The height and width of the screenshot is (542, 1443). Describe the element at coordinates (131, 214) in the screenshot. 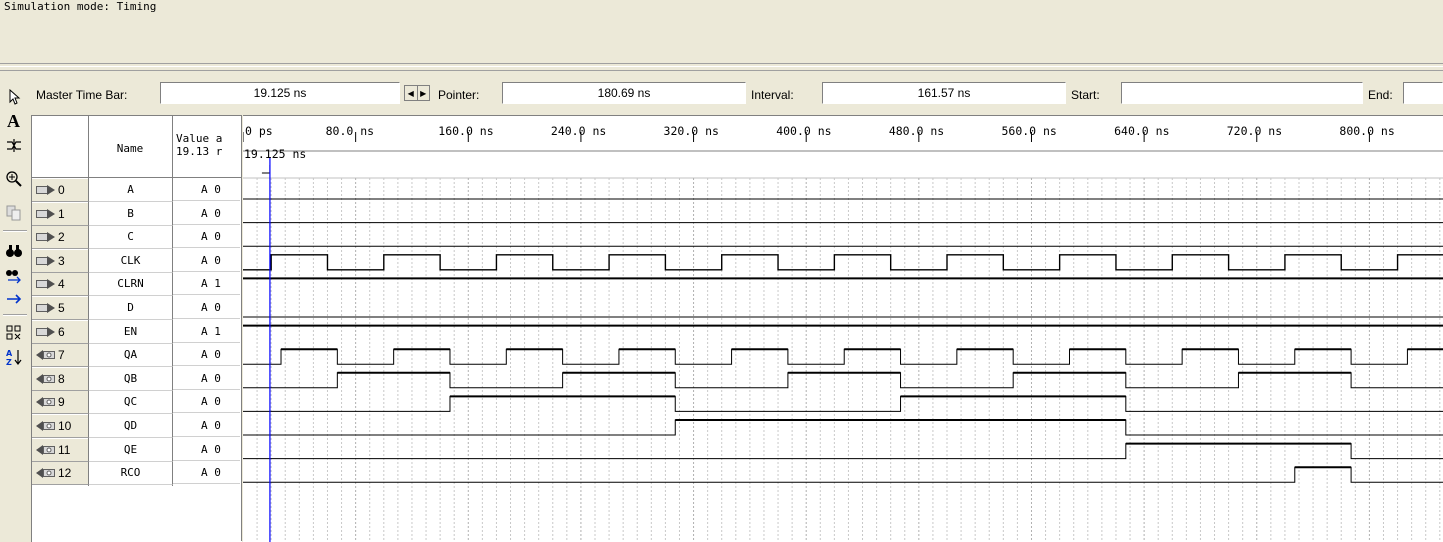

I see `node-name: B` at that location.